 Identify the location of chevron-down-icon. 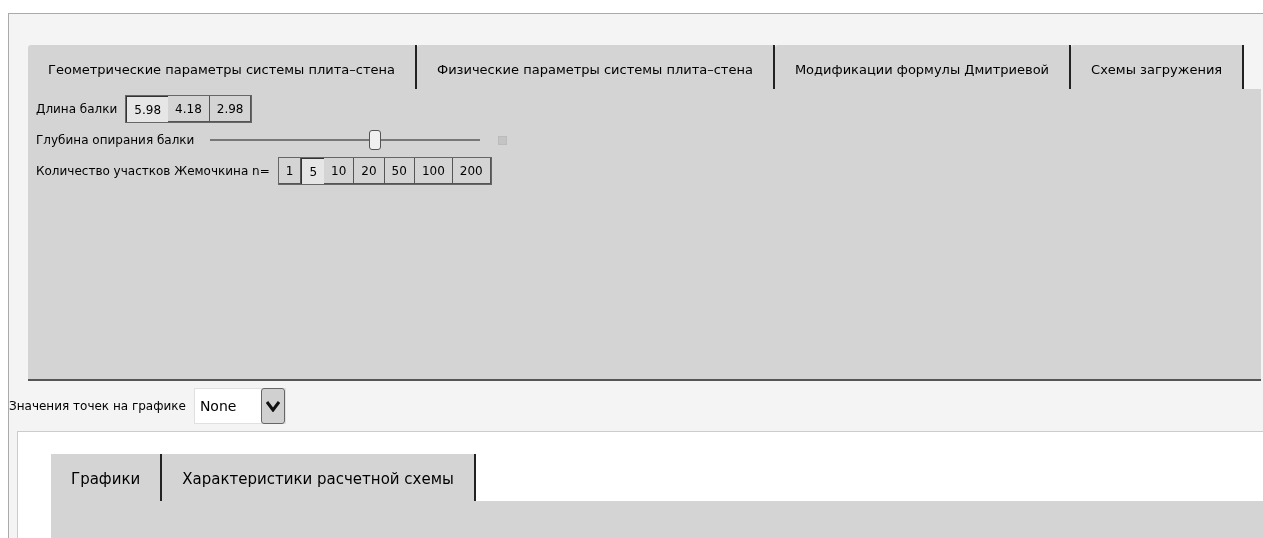
(272, 406).